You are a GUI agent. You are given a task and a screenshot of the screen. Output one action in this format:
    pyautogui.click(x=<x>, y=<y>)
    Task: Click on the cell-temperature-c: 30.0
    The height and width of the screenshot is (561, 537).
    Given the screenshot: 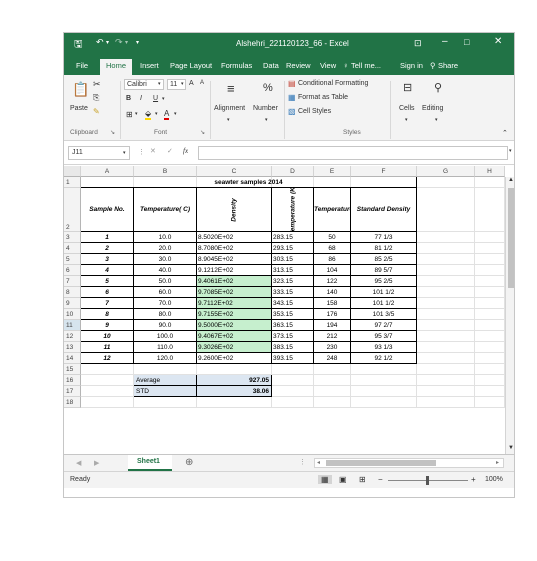 What is the action you would take?
    pyautogui.click(x=165, y=259)
    